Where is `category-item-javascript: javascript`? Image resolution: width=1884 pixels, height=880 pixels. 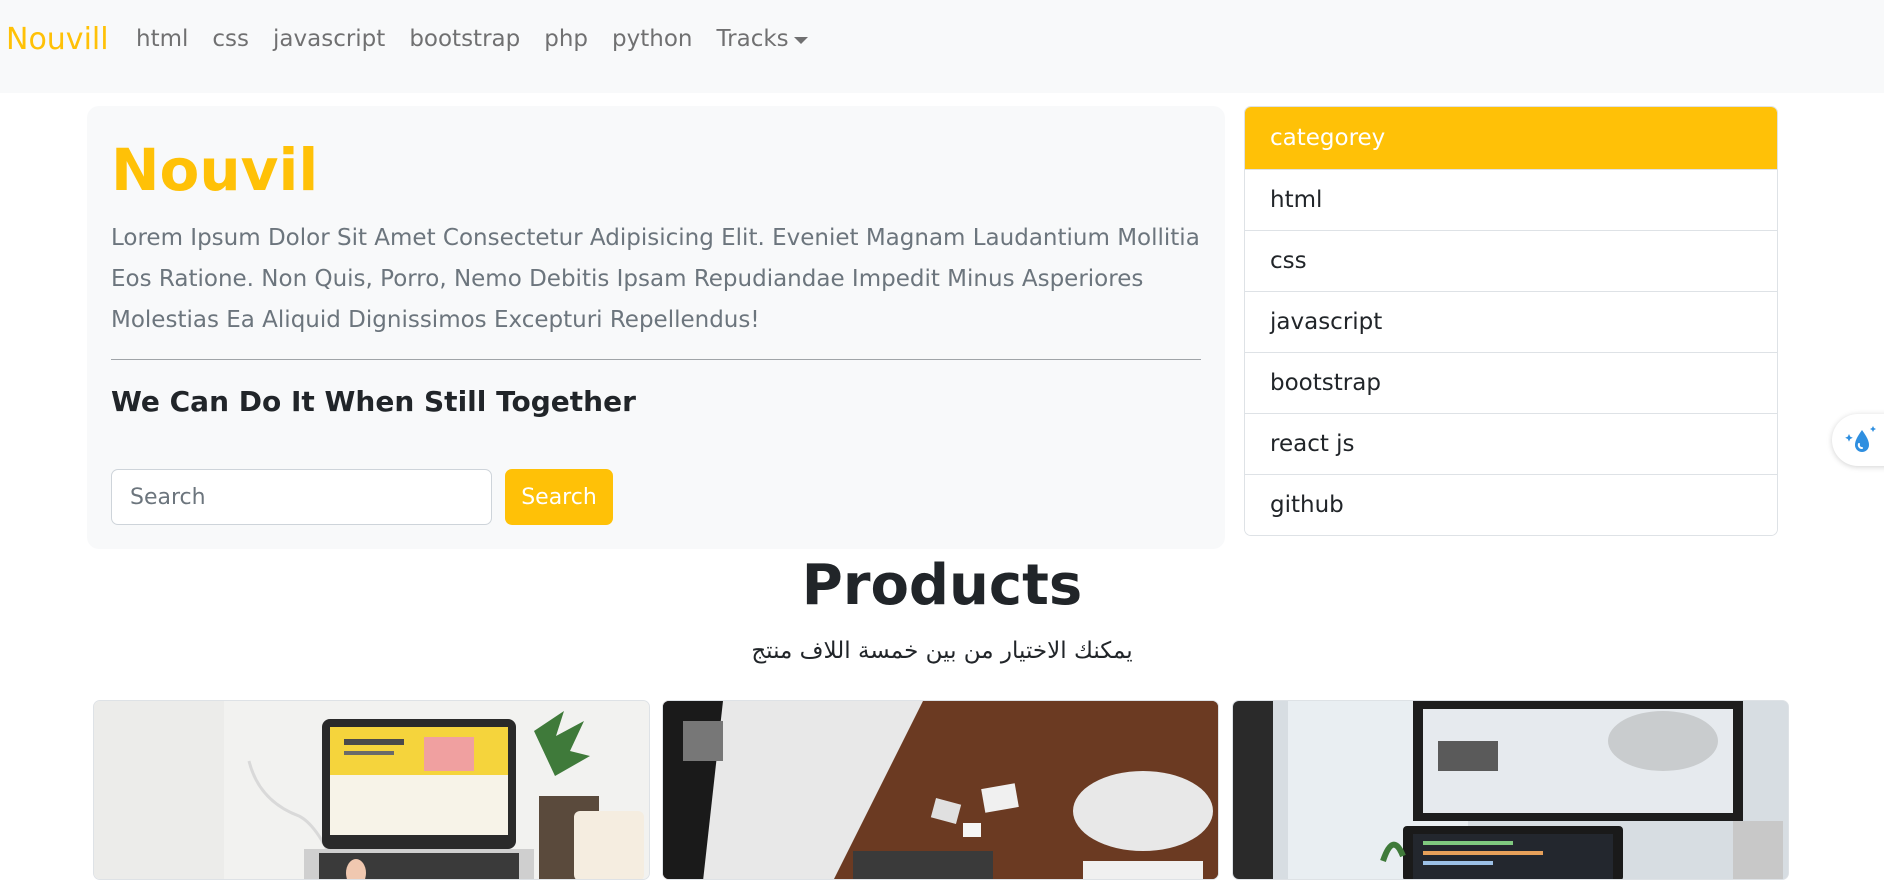 category-item-javascript: javascript is located at coordinates (1511, 321).